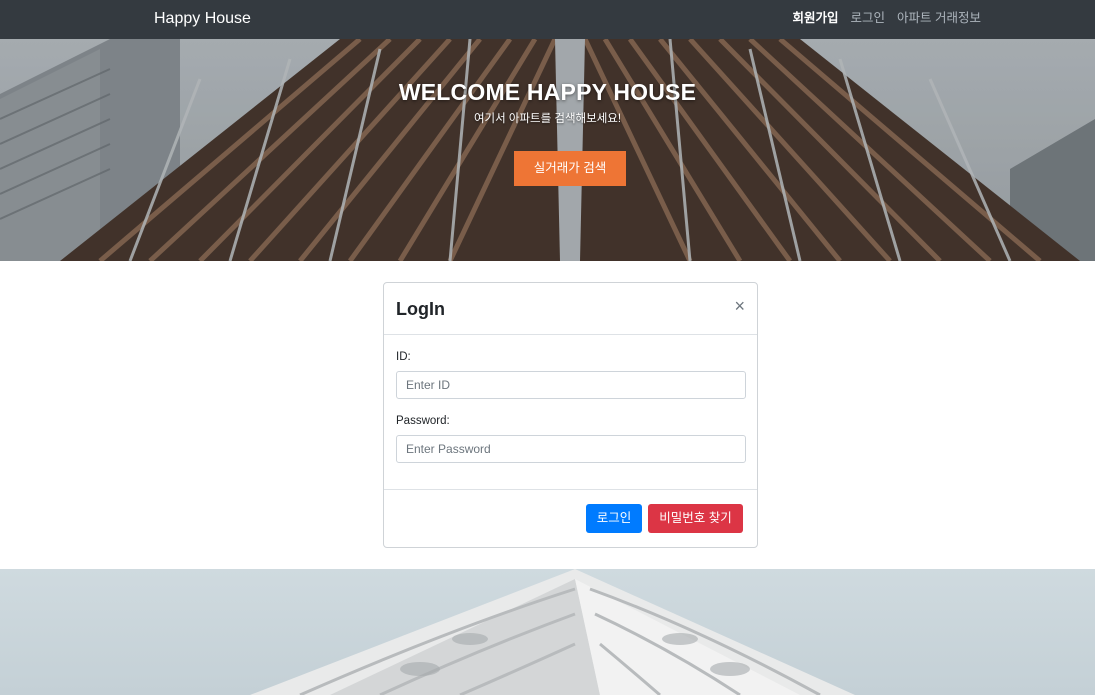 The width and height of the screenshot is (1095, 695). I want to click on modal-header: LogIn ×, so click(570, 309).